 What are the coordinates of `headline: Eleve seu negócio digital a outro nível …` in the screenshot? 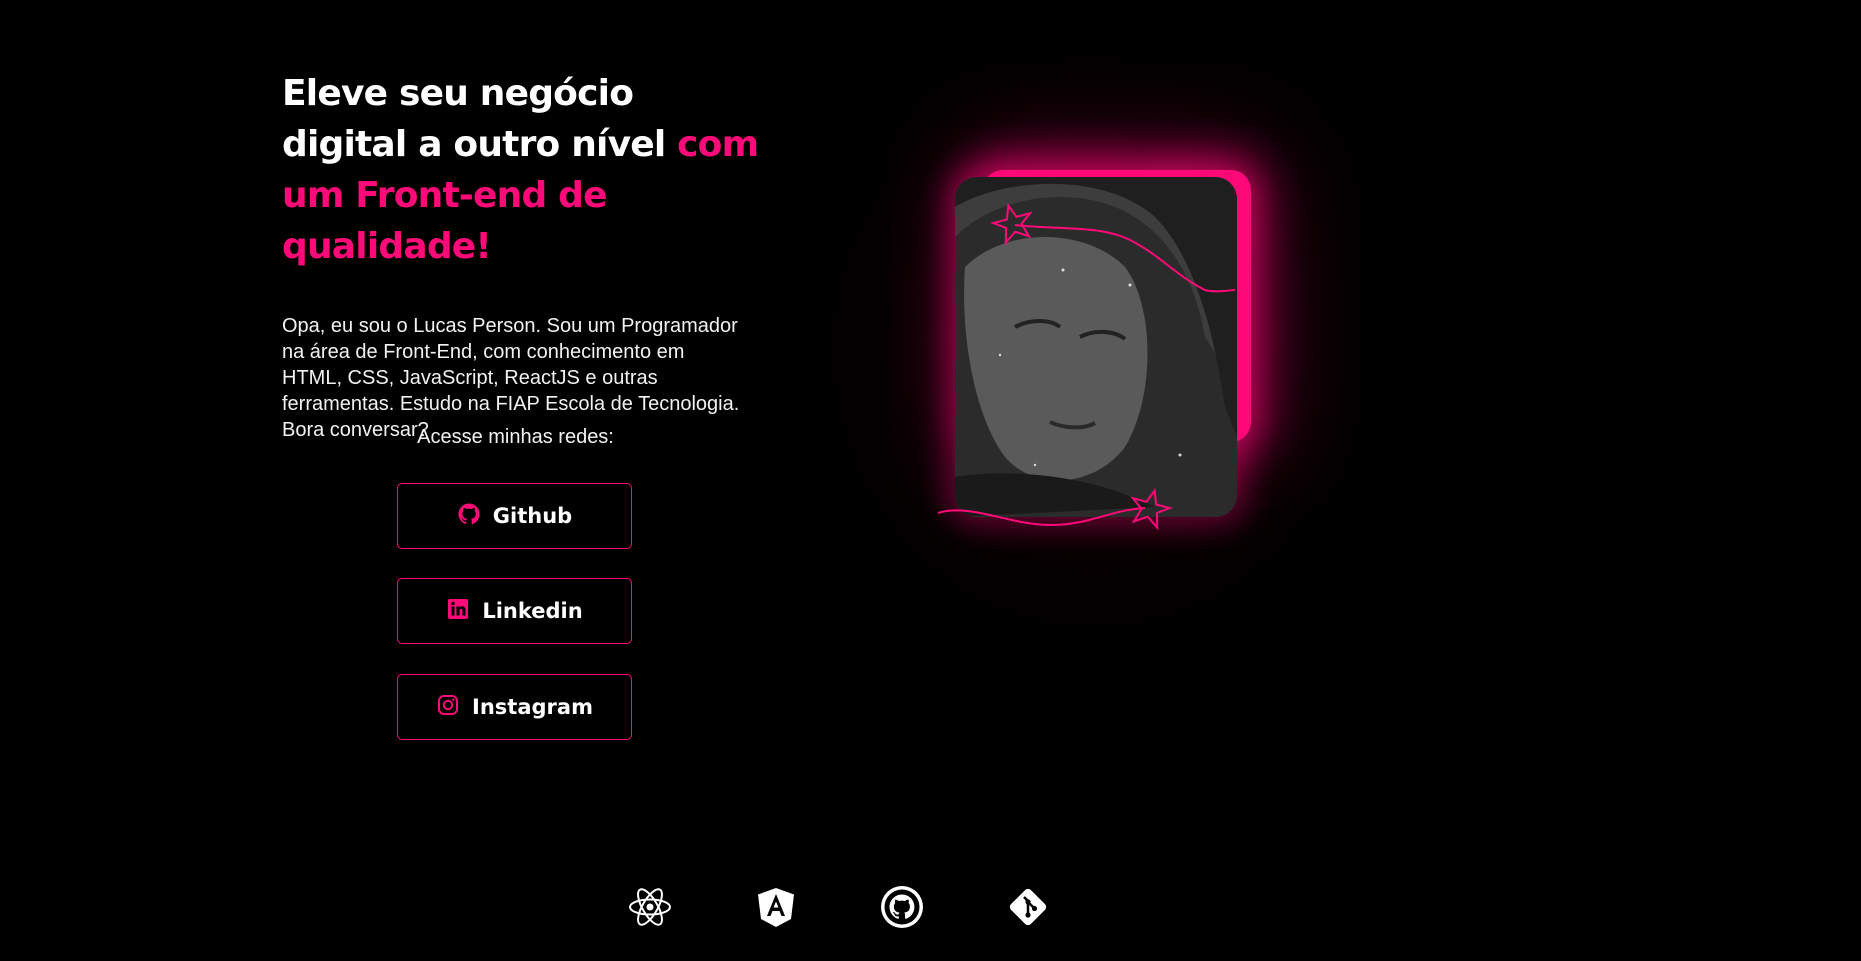 It's located at (522, 170).